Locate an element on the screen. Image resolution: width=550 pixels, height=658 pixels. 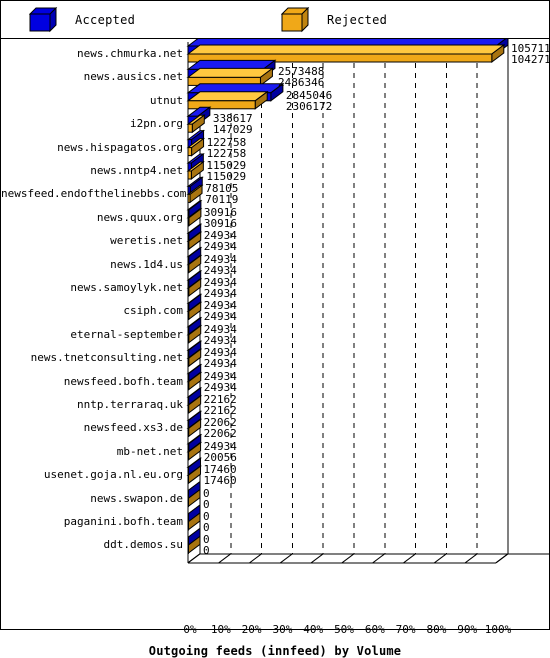
value-label-group: 22062 22062 is located at coordinates (220, 428).